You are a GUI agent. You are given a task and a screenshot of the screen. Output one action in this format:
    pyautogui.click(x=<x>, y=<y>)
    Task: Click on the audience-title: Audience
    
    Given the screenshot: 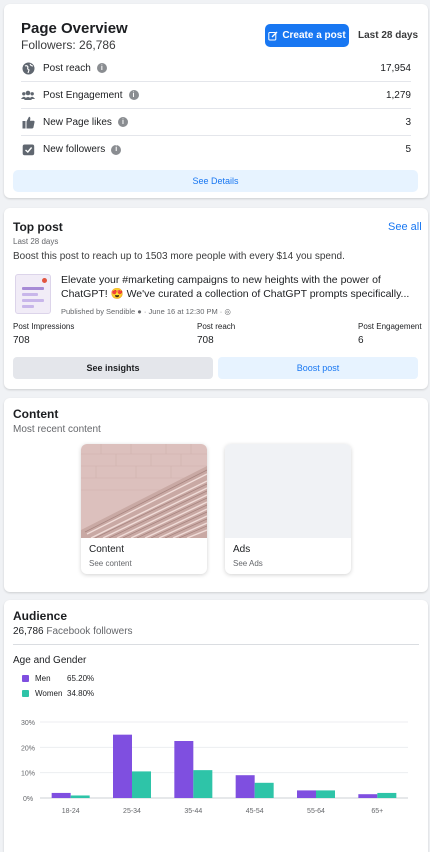 What is the action you would take?
    pyautogui.click(x=40, y=616)
    